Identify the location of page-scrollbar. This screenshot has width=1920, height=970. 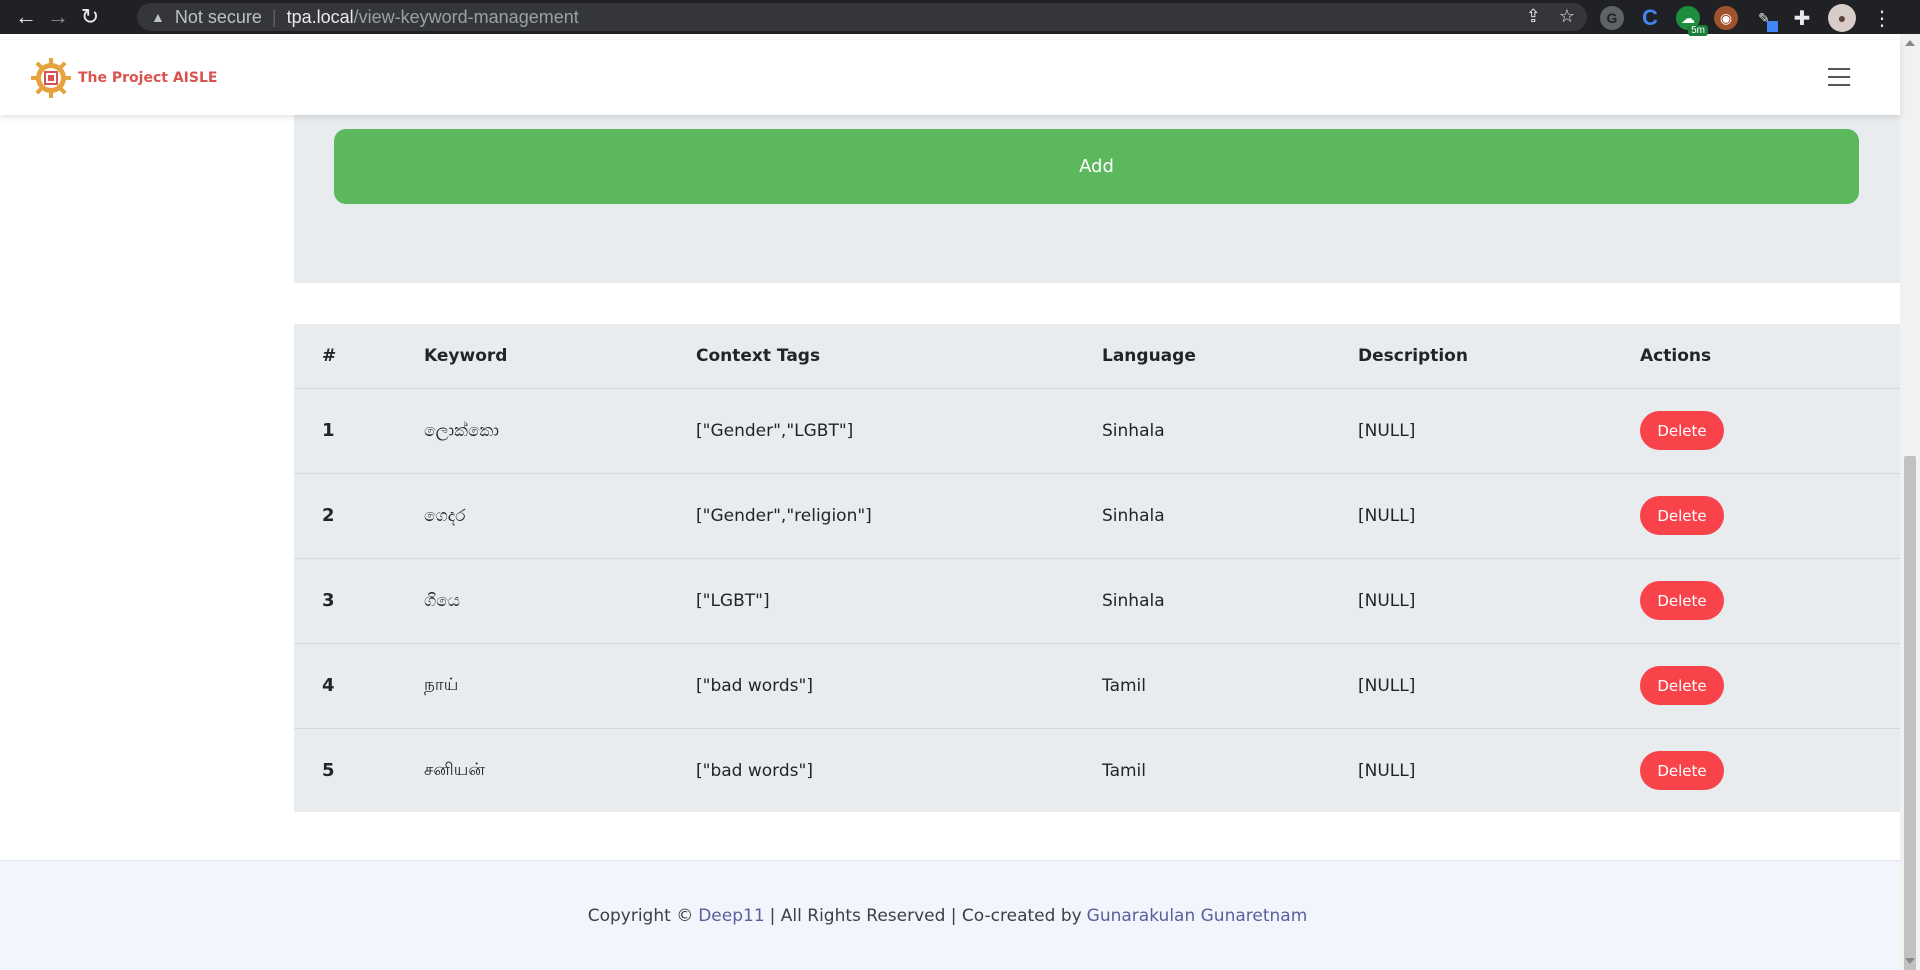
(1910, 502).